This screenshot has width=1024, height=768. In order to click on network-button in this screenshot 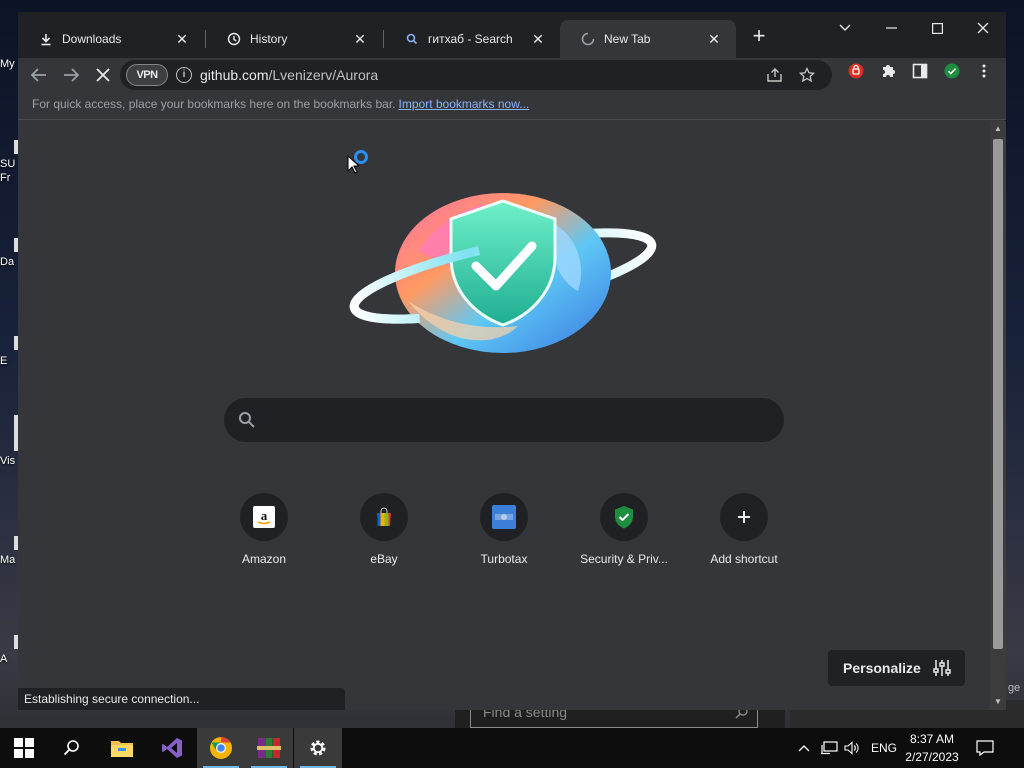, I will do `click(829, 748)`.